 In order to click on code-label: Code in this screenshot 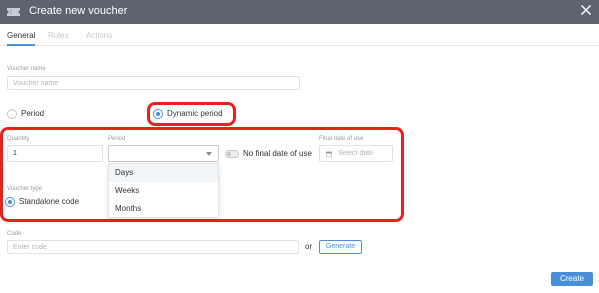, I will do `click(14, 234)`.